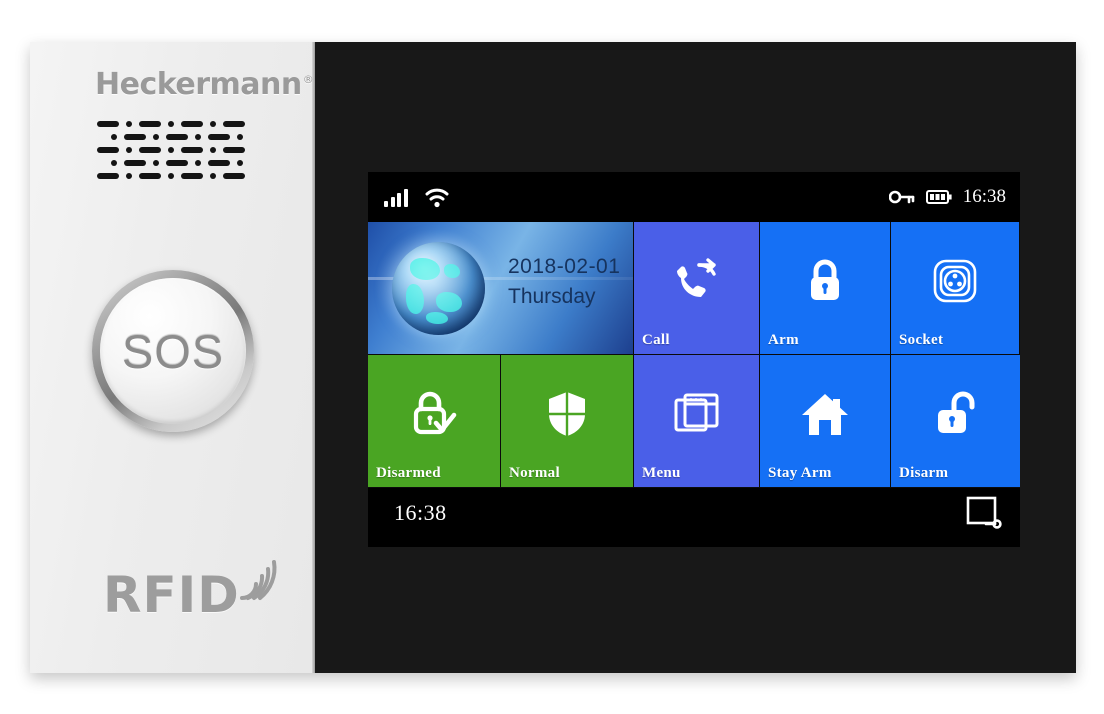 The height and width of the screenshot is (714, 1104). I want to click on power-socket-icon, so click(955, 281).